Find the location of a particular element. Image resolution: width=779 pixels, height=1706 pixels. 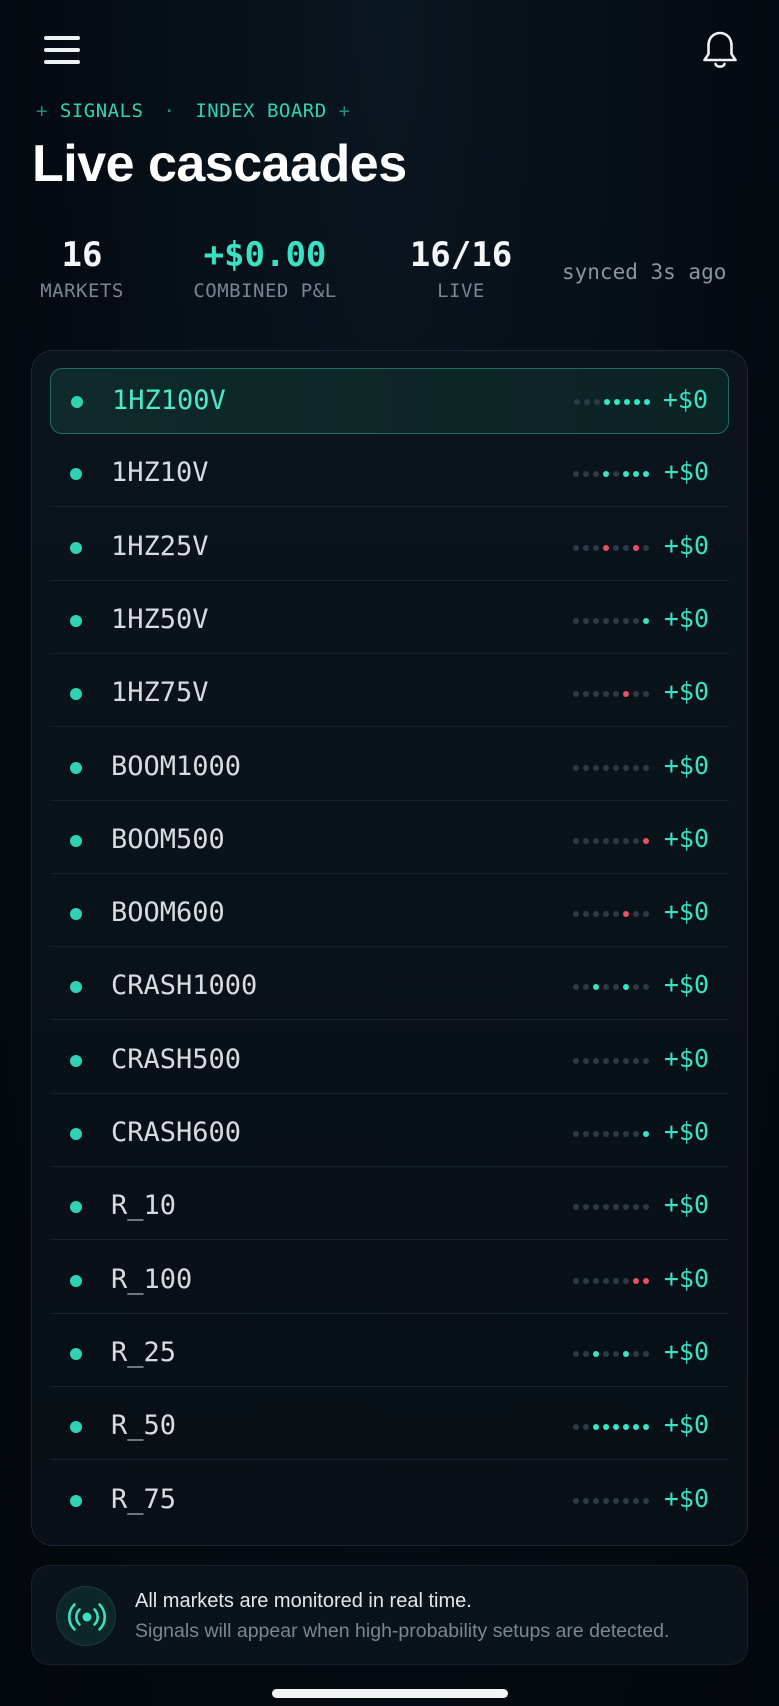

market-row: R_75 +$0 is located at coordinates (389, 1501).